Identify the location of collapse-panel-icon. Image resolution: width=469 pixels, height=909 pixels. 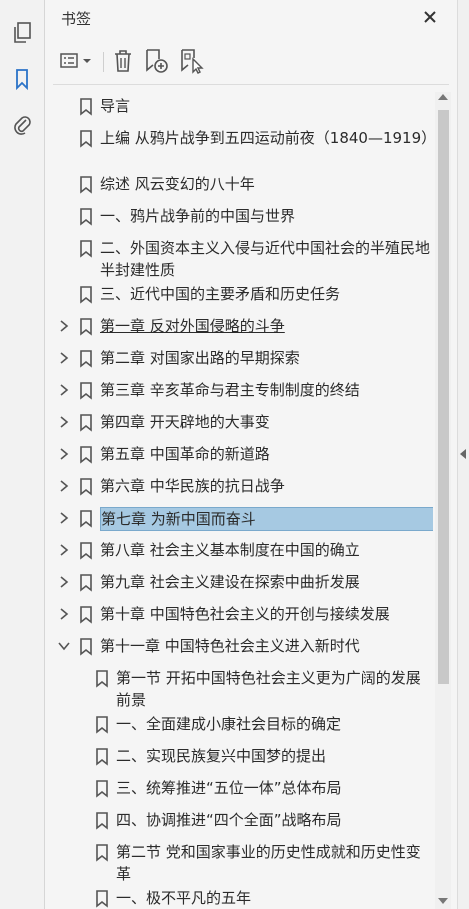
(463, 454).